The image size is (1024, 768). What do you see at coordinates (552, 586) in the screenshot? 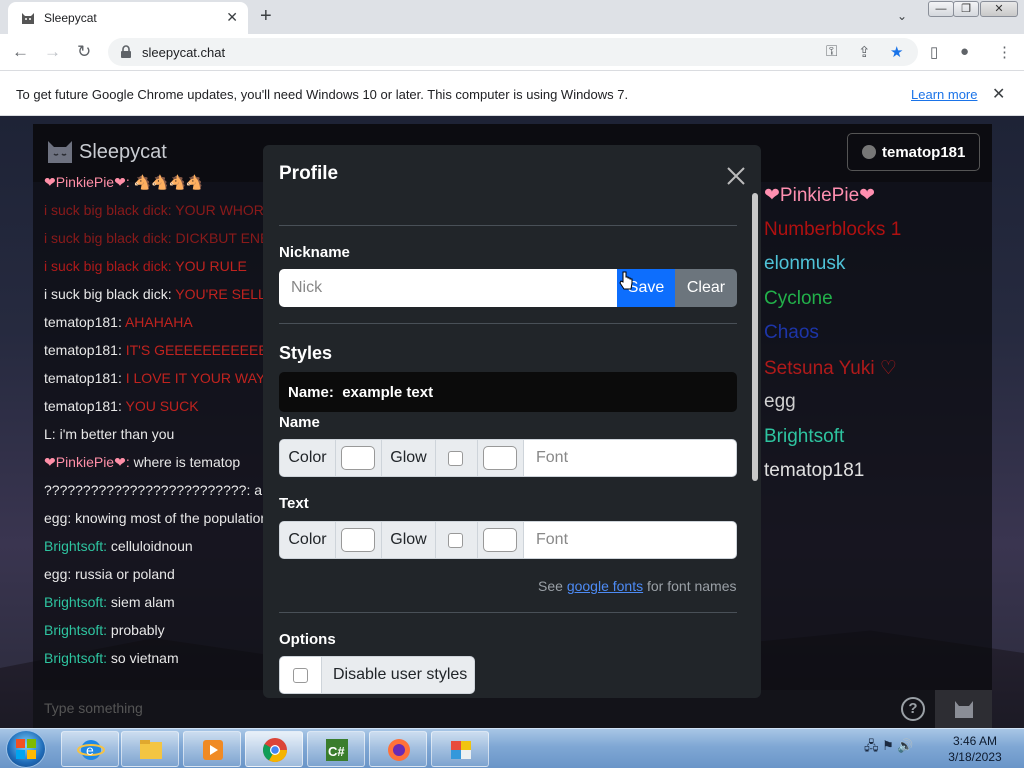
I see `hint-prefix: See` at bounding box center [552, 586].